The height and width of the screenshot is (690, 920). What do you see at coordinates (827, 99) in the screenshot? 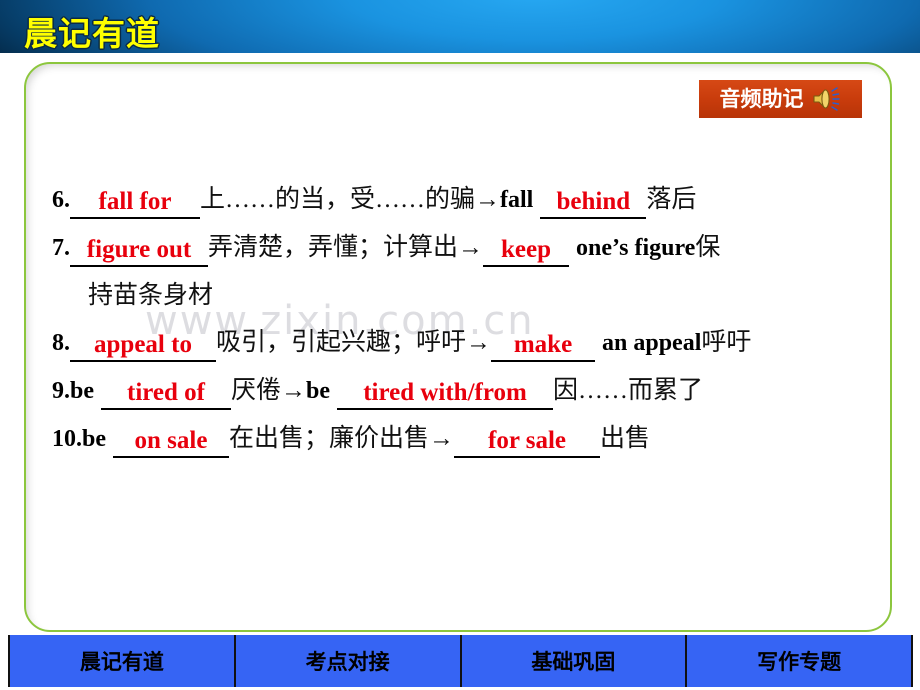
I see `speaker-icon` at bounding box center [827, 99].